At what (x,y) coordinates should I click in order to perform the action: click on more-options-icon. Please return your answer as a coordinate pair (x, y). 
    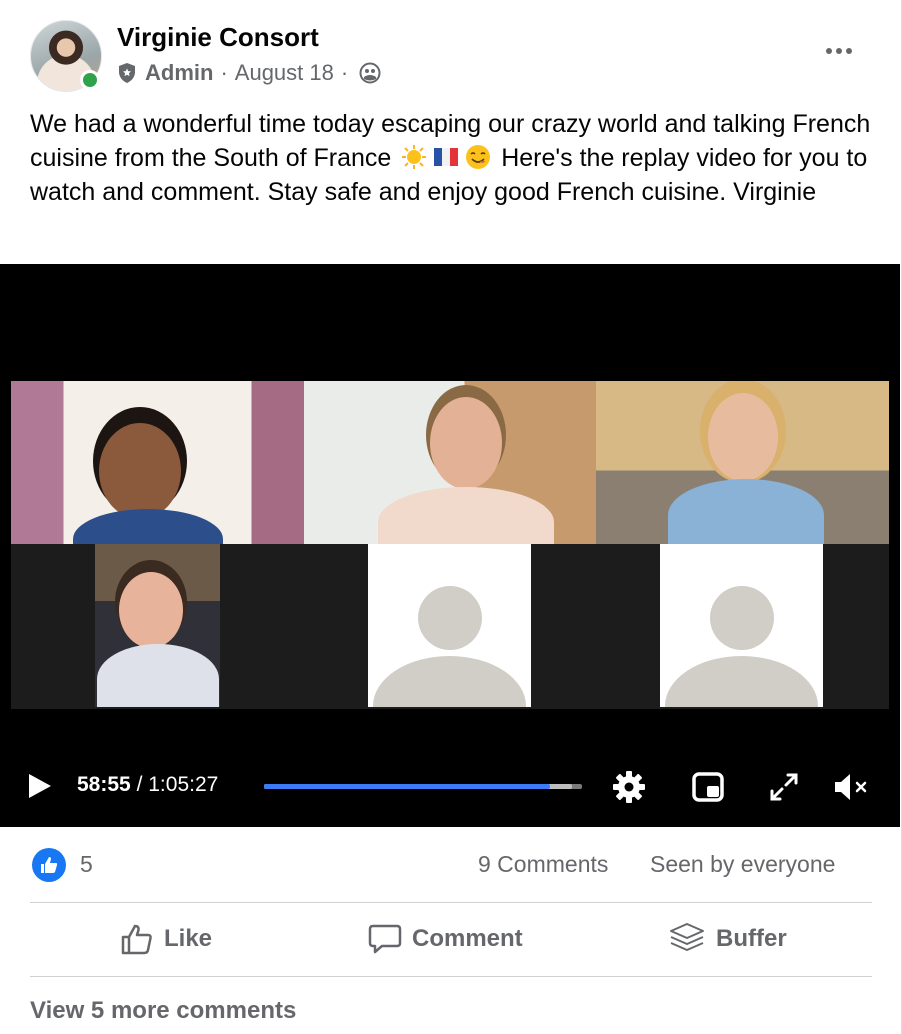
    Looking at the image, I should click on (839, 51).